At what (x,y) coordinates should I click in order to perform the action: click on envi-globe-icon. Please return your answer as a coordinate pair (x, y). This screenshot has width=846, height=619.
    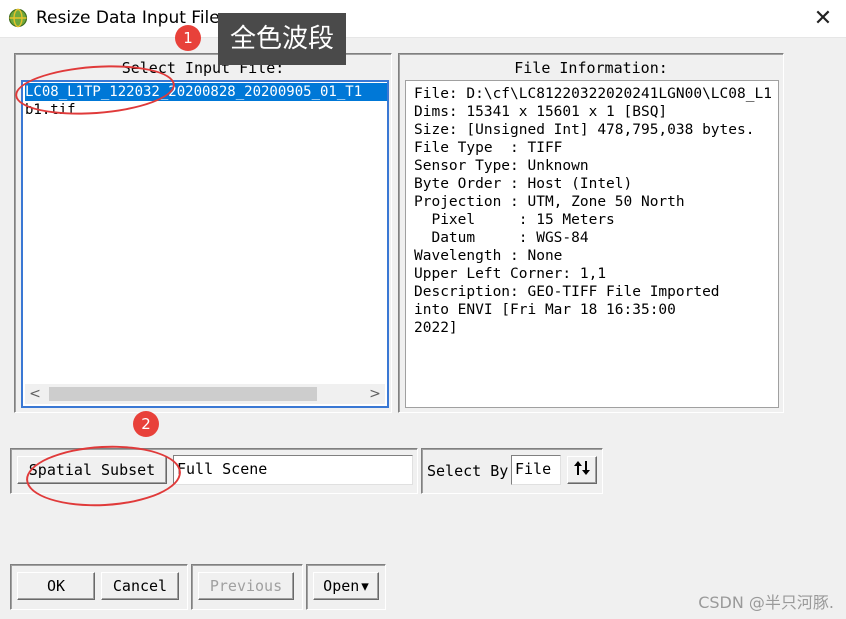
    Looking at the image, I should click on (18, 18).